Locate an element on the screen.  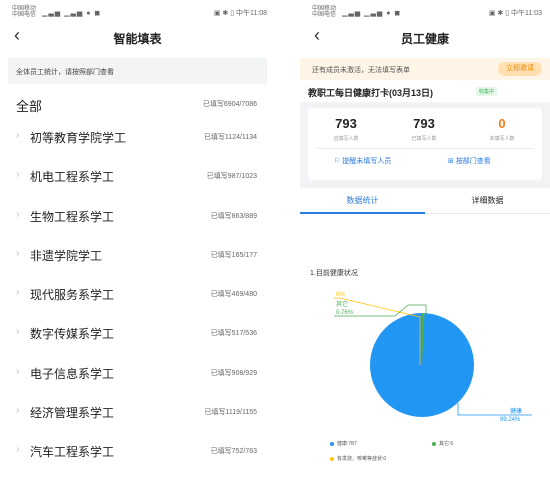
department-stat: 已填写469/480 is located at coordinates (233, 295).